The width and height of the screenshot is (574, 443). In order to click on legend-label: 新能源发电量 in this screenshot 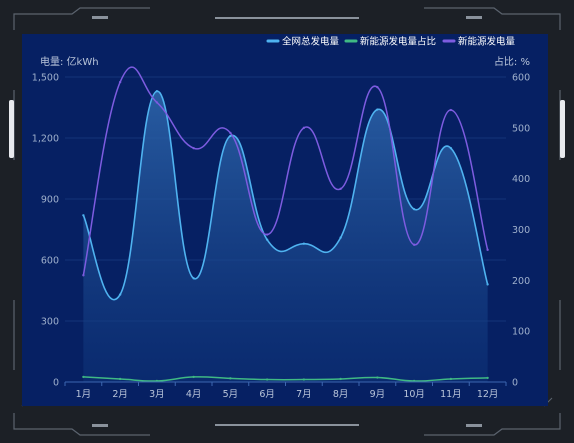, I will do `click(487, 42)`.